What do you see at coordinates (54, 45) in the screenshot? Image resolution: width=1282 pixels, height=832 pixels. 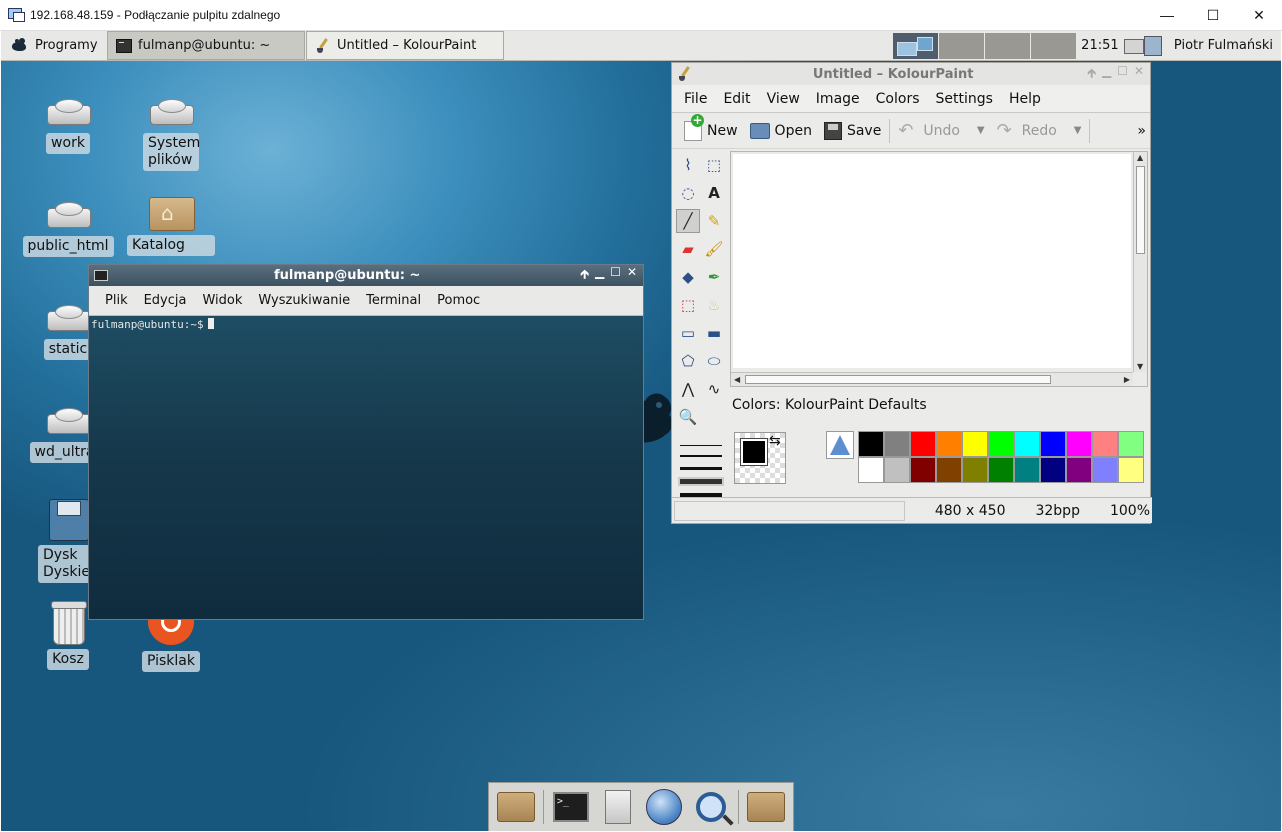 I see `applications-menu-button: Programy` at bounding box center [54, 45].